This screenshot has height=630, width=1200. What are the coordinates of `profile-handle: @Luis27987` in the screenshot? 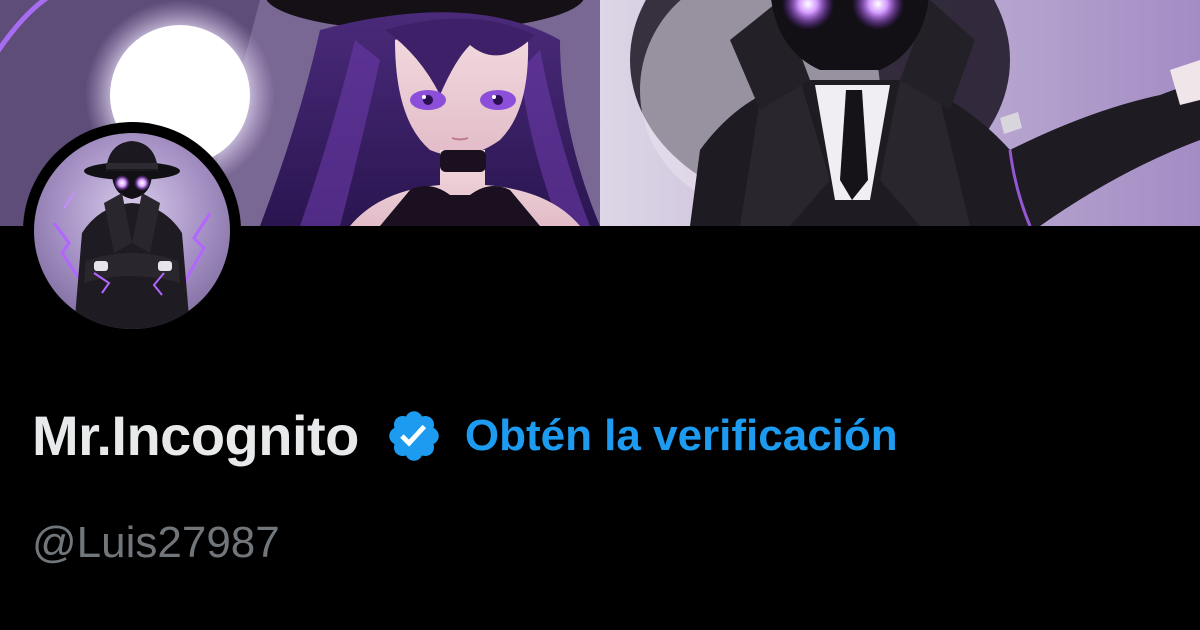 It's located at (156, 542).